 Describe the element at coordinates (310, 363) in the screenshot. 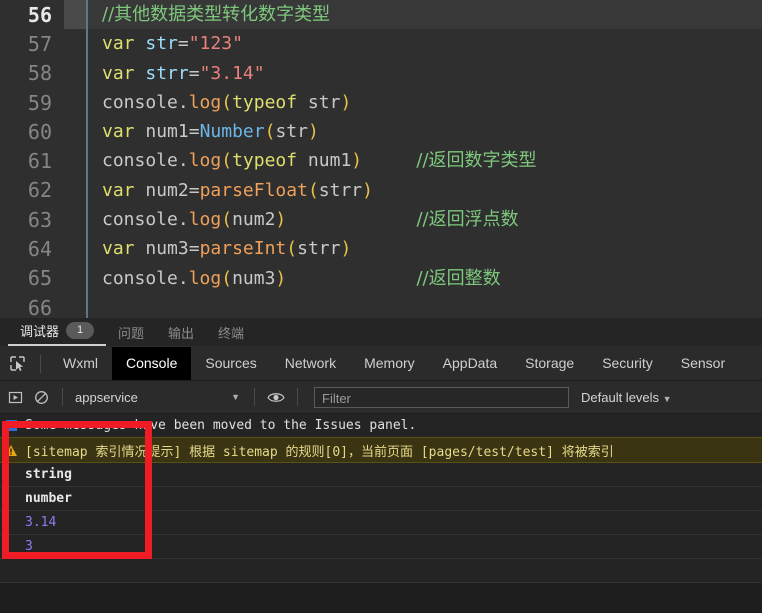

I see `tab-network: Network` at that location.